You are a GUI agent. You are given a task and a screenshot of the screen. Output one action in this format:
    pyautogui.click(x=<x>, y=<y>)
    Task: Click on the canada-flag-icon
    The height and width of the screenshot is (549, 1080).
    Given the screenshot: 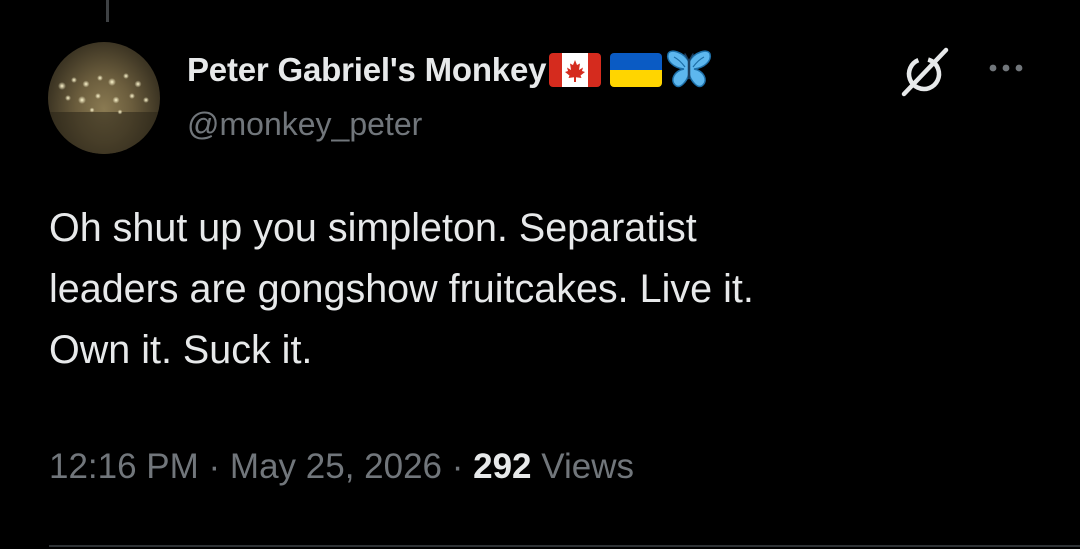 What is the action you would take?
    pyautogui.click(x=575, y=70)
    